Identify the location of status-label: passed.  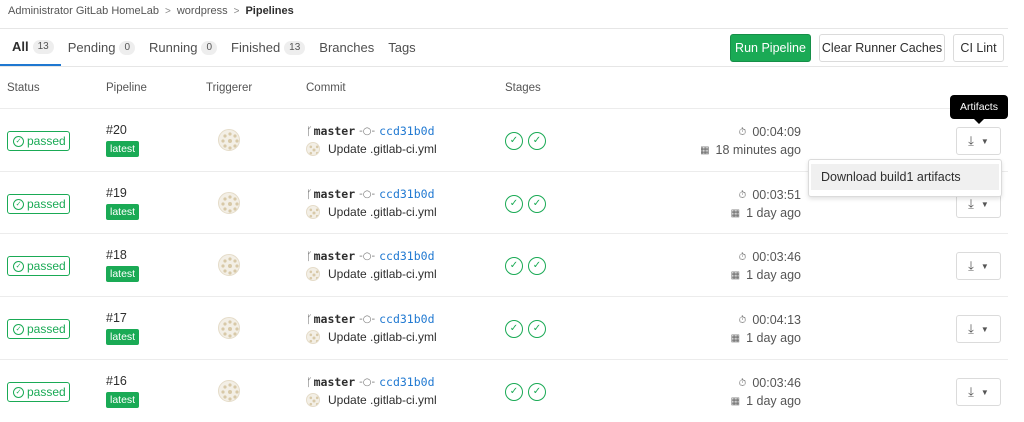
(46, 266).